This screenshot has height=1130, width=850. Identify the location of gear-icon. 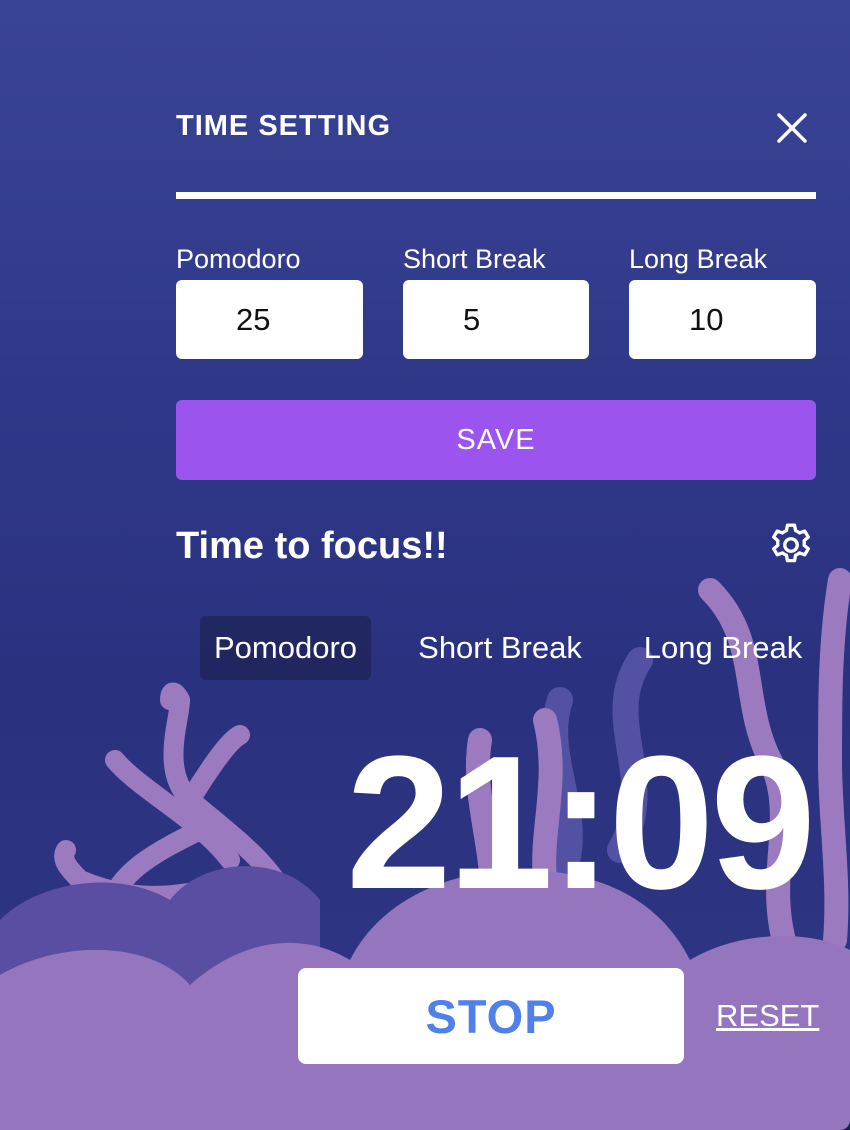
(791, 543).